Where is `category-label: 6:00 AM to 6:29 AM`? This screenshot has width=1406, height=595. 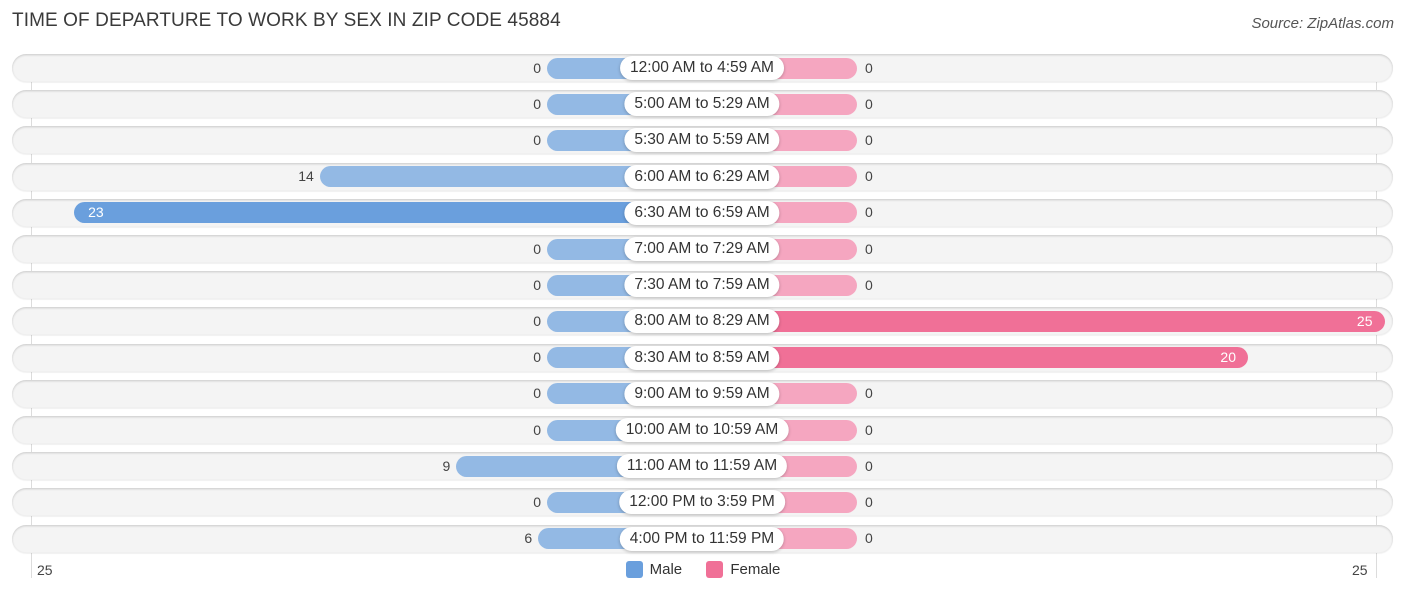
category-label: 6:00 AM to 6:29 AM is located at coordinates (702, 176).